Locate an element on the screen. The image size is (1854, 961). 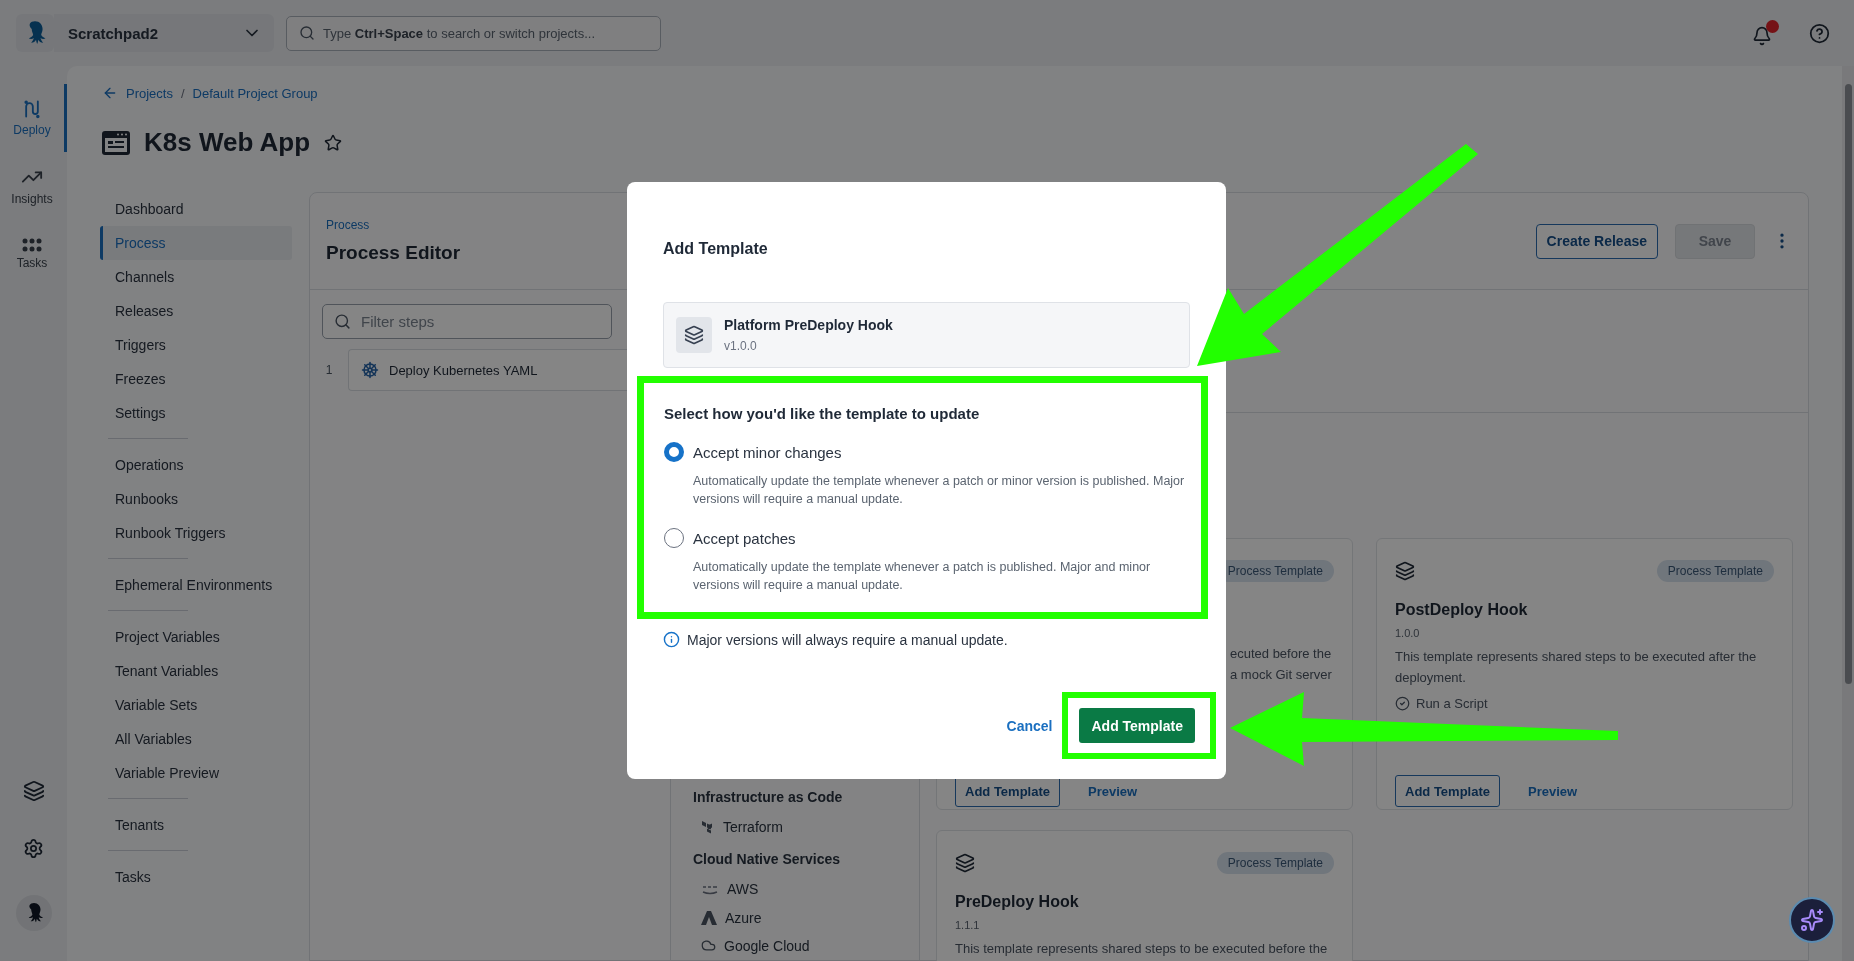
section-link: Process is located at coordinates (393, 225).